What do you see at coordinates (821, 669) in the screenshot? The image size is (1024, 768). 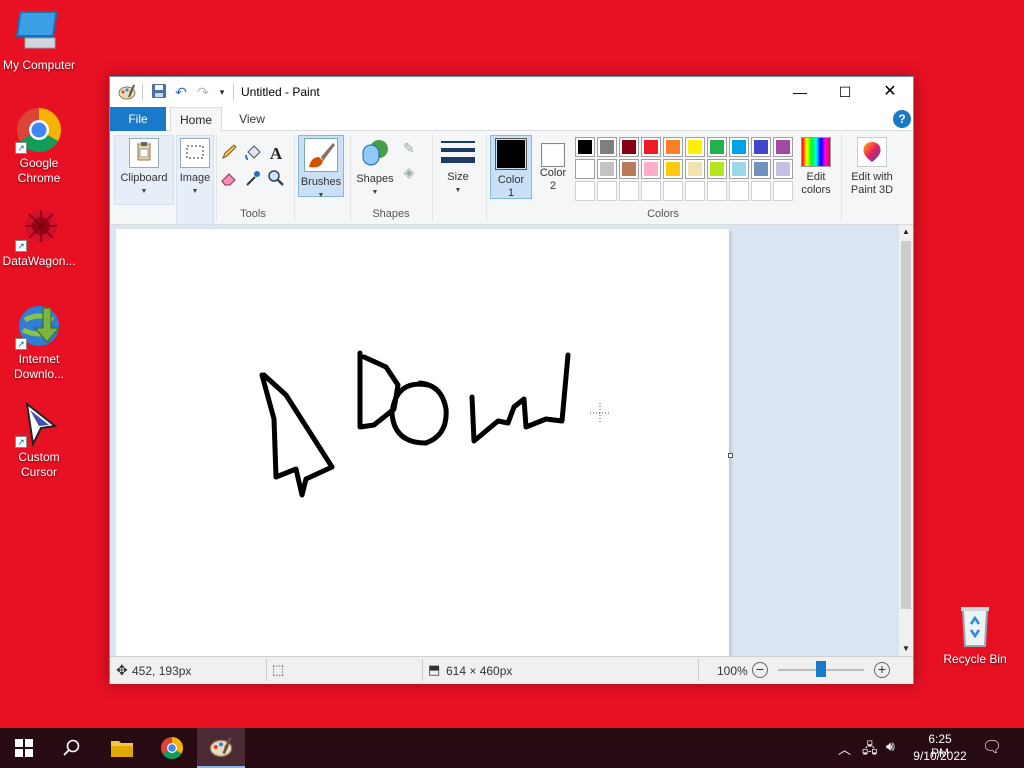 I see `zoom-slider-thumb` at bounding box center [821, 669].